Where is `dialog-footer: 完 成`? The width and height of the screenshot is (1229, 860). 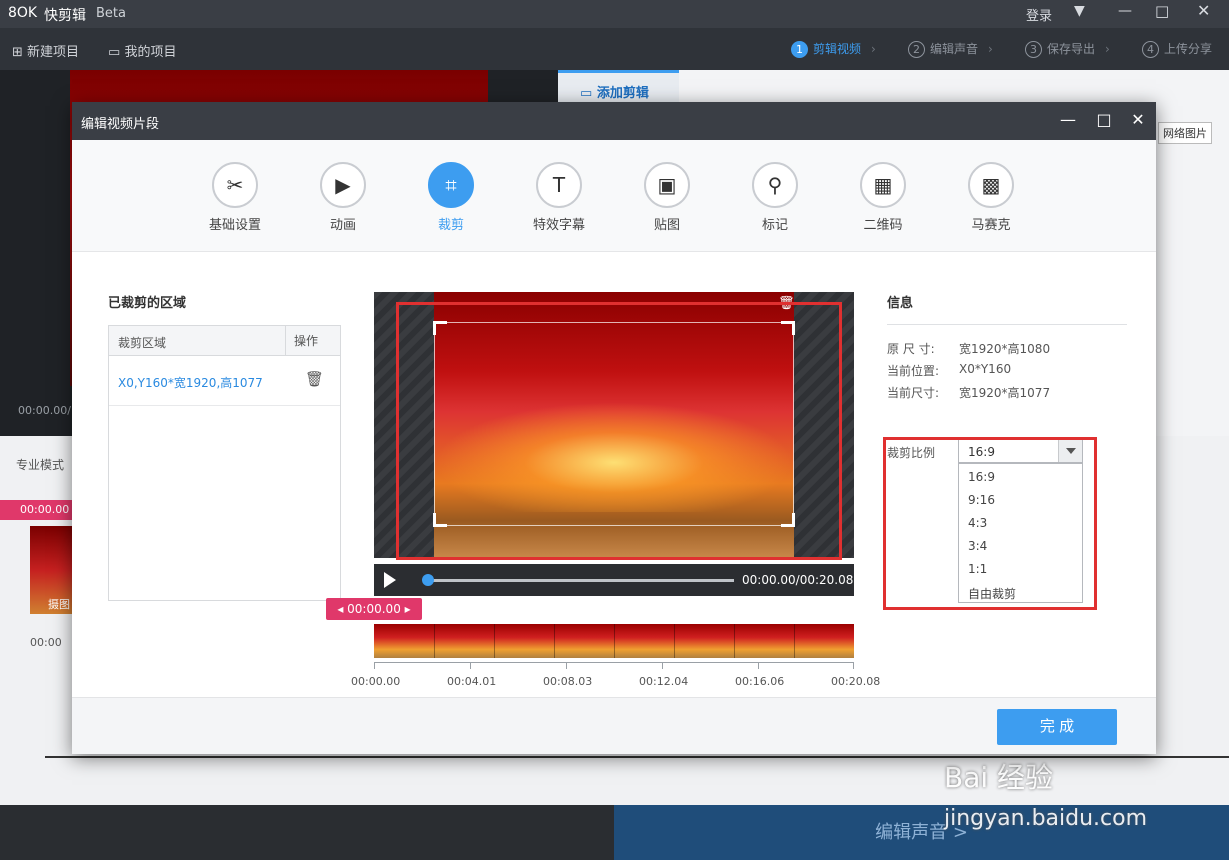 dialog-footer: 完 成 is located at coordinates (614, 725).